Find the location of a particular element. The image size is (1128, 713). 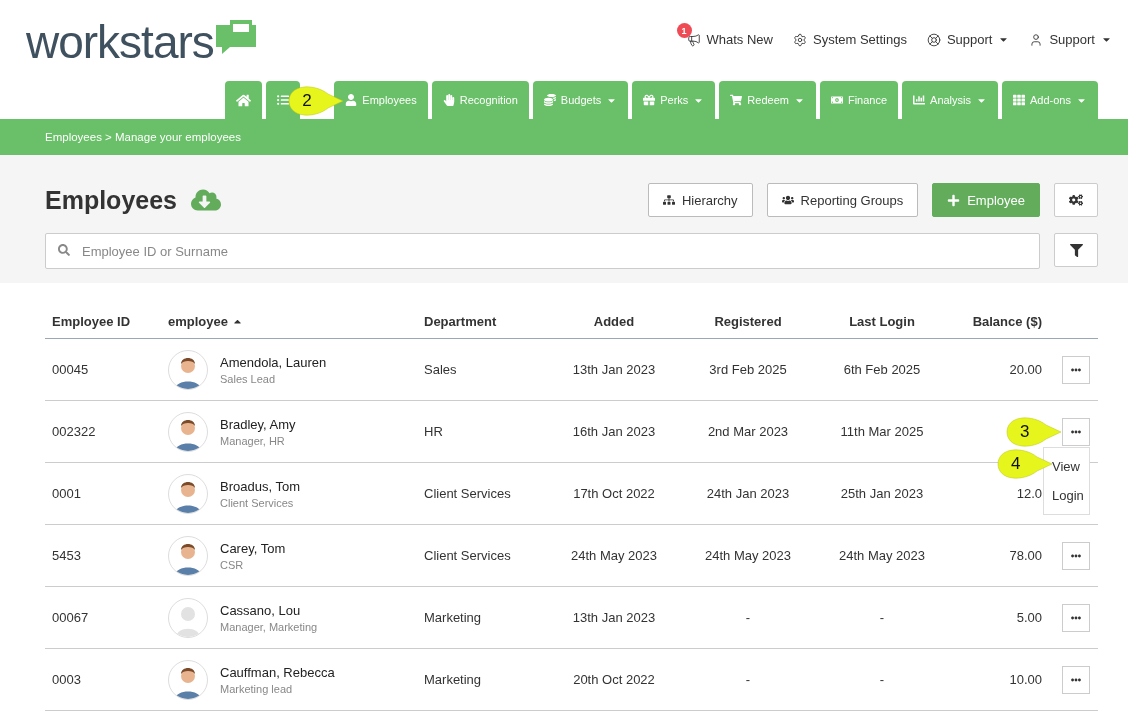

table-cell-text: 0003 is located at coordinates (66, 679).